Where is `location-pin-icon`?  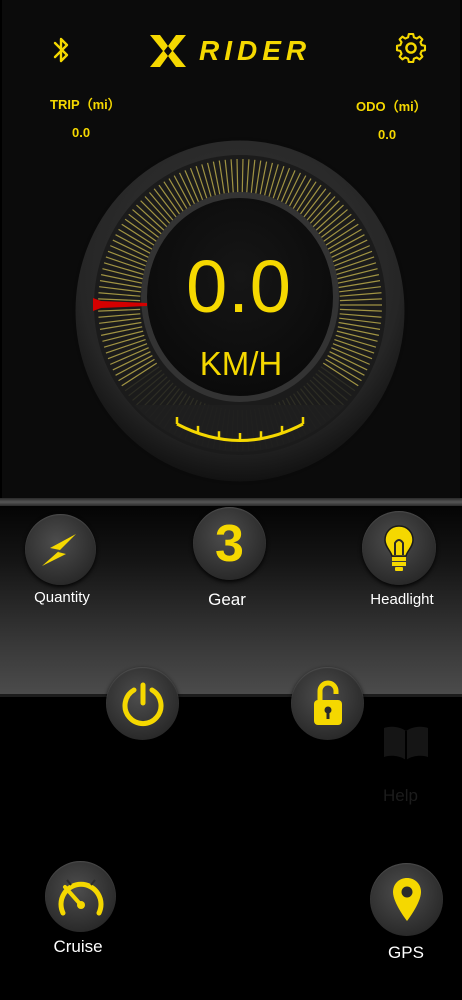
location-pin-icon is located at coordinates (406, 899).